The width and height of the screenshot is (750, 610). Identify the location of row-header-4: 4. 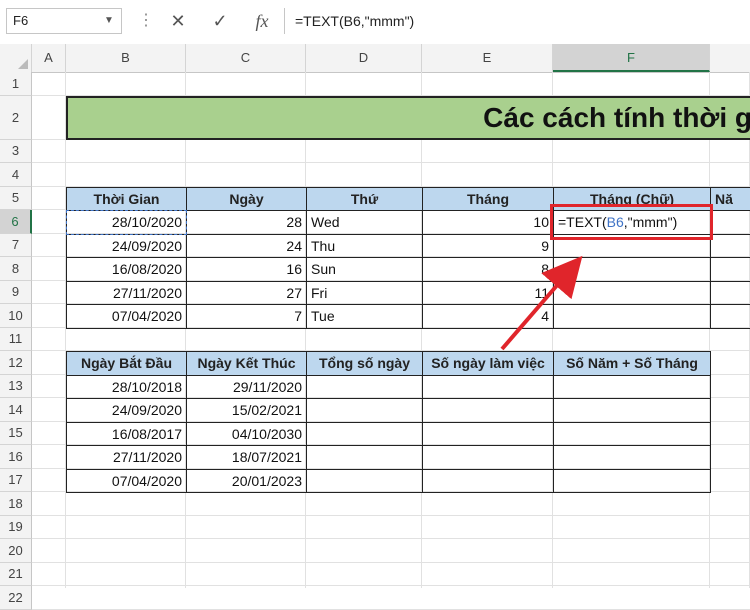
(16, 175).